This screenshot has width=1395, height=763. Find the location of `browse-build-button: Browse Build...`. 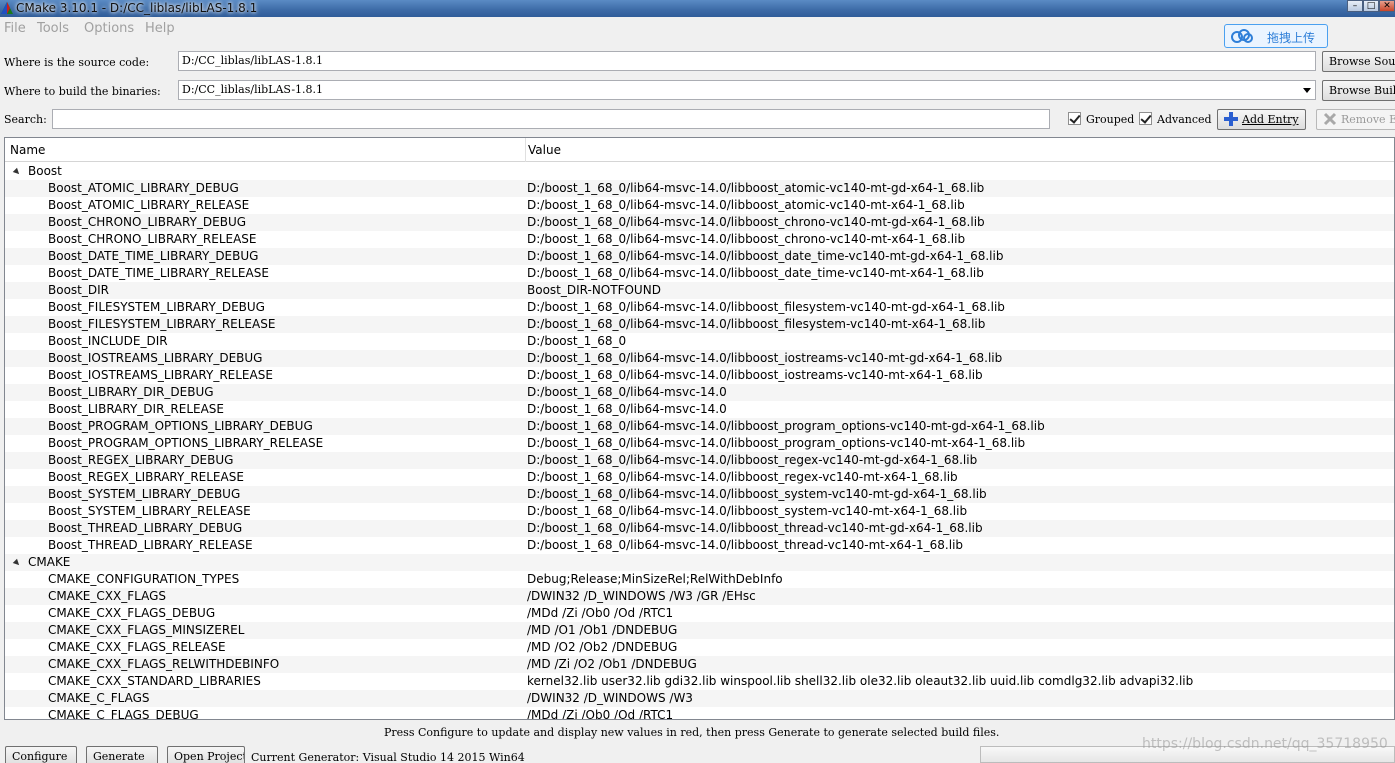

browse-build-button: Browse Build... is located at coordinates (1358, 90).